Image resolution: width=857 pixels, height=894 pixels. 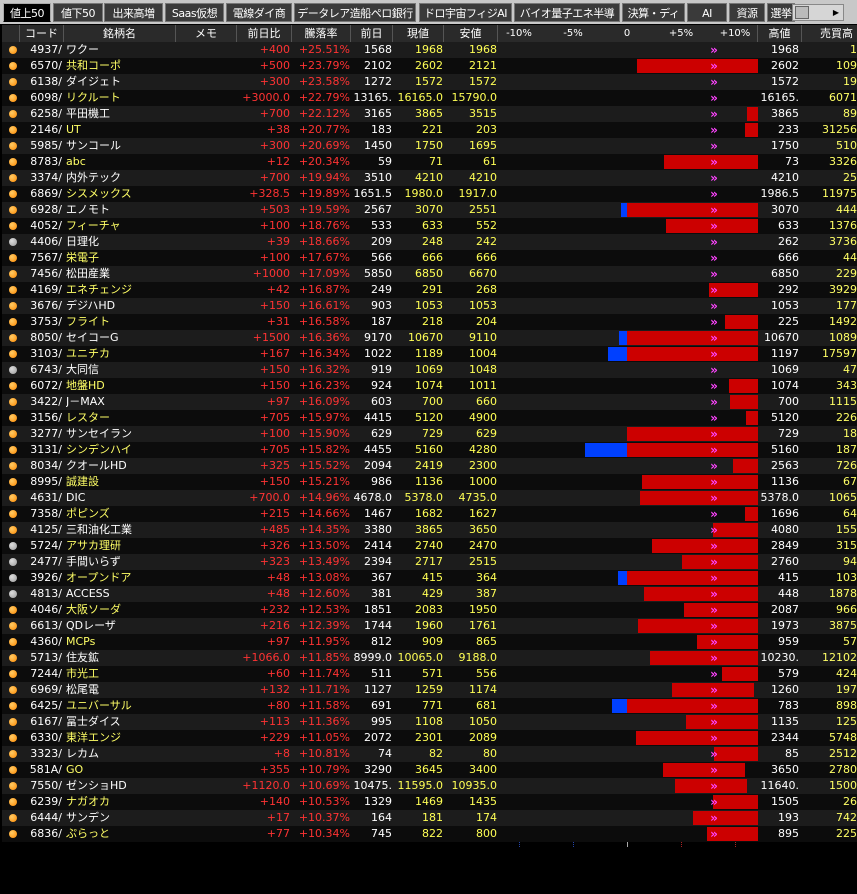 I want to click on table-row: 6138/ダイジェト +300 +23.58% 1272 1572 1572 » 1572 19, so click(x=429, y=82).